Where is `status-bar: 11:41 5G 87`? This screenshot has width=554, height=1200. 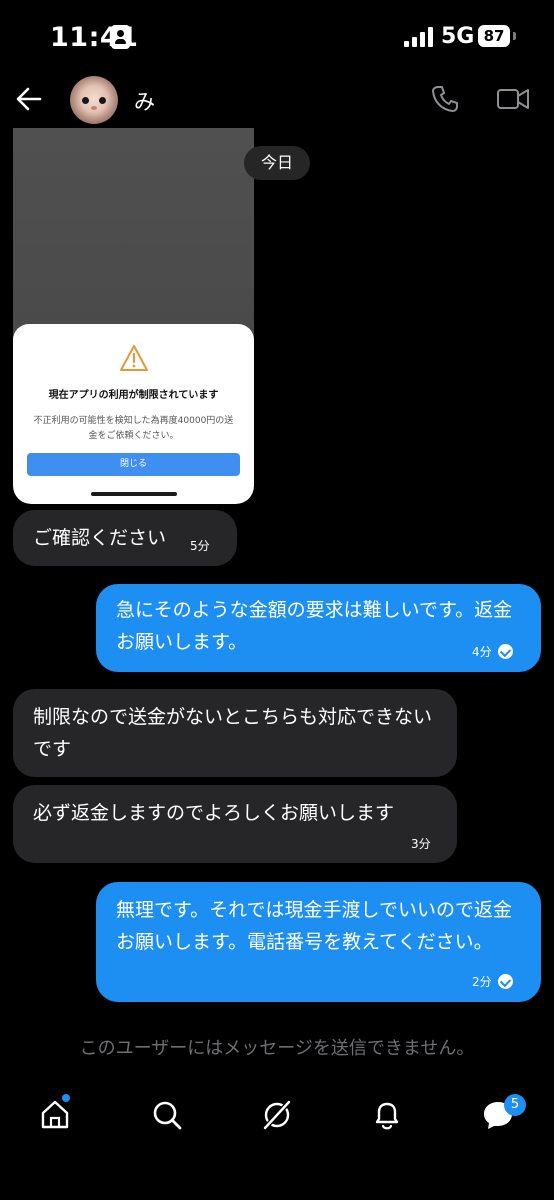 status-bar: 11:41 5G 87 is located at coordinates (277, 36).